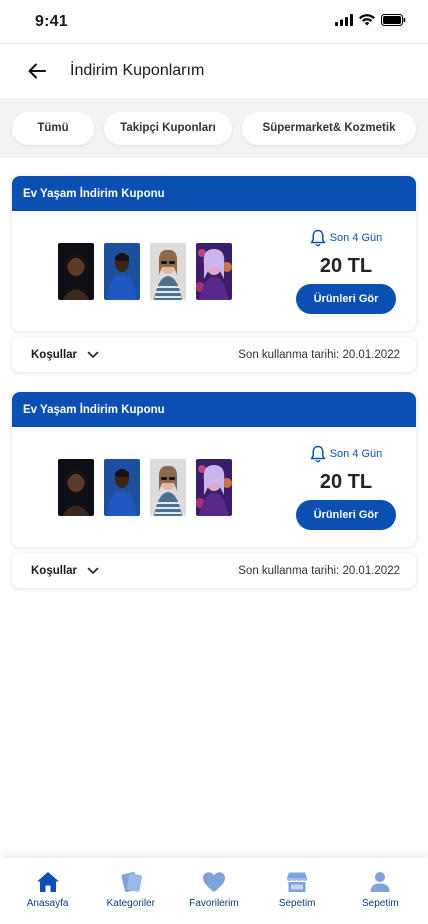  What do you see at coordinates (130, 903) in the screenshot?
I see `tab-label: Kategoriler` at bounding box center [130, 903].